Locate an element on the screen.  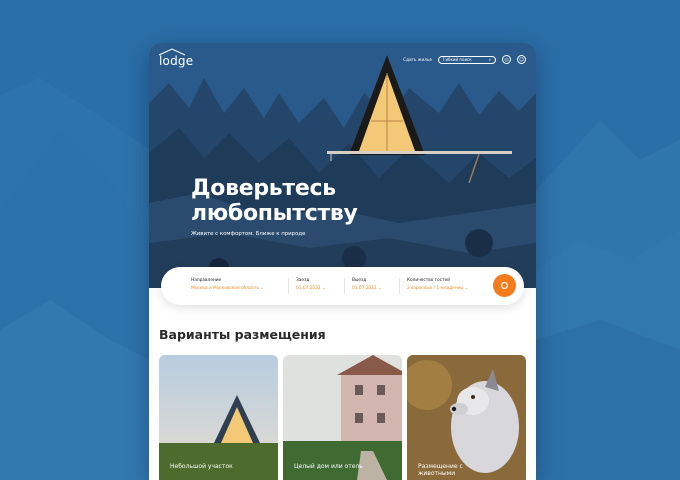
tile-label: Целый дом или отель is located at coordinates (328, 466).